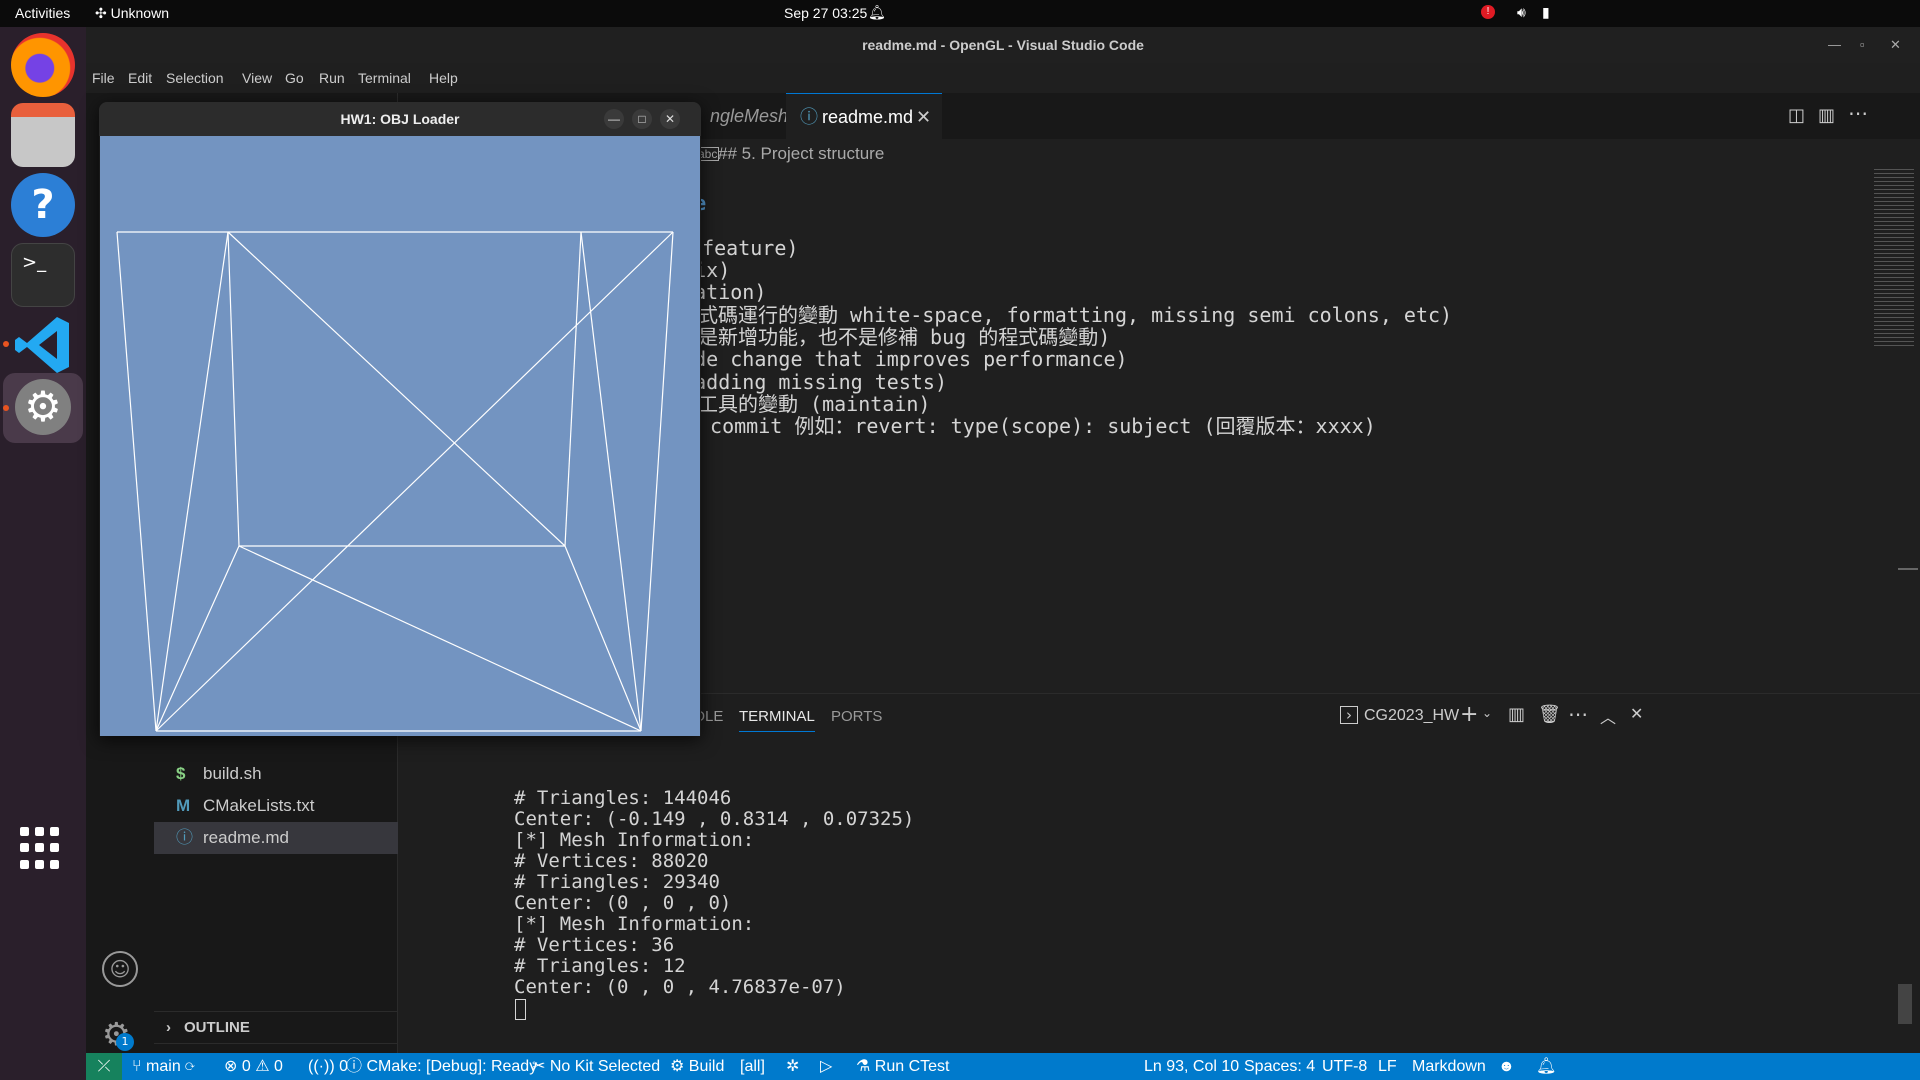 The image size is (1920, 1080). I want to click on flask-icon: ⚗, so click(865, 1066).